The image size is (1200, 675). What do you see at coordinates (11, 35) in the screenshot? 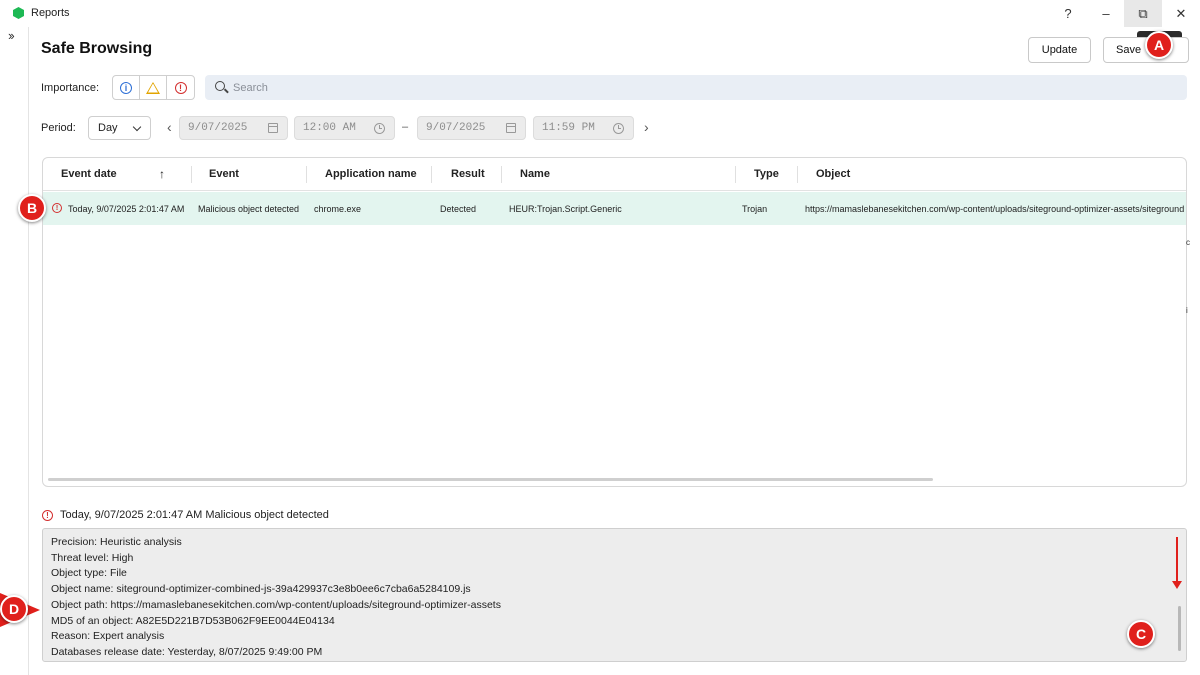
I see `expand-sidebar-icon: ››` at bounding box center [11, 35].